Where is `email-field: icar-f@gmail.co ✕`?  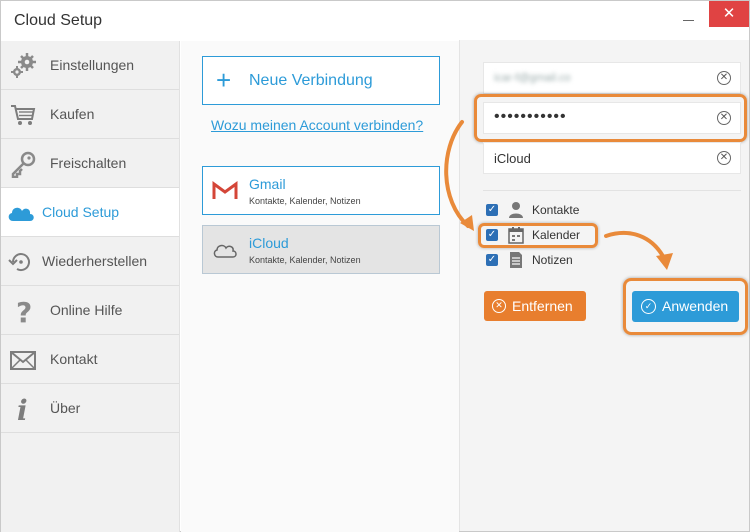 email-field: icar-f@gmail.co ✕ is located at coordinates (612, 78).